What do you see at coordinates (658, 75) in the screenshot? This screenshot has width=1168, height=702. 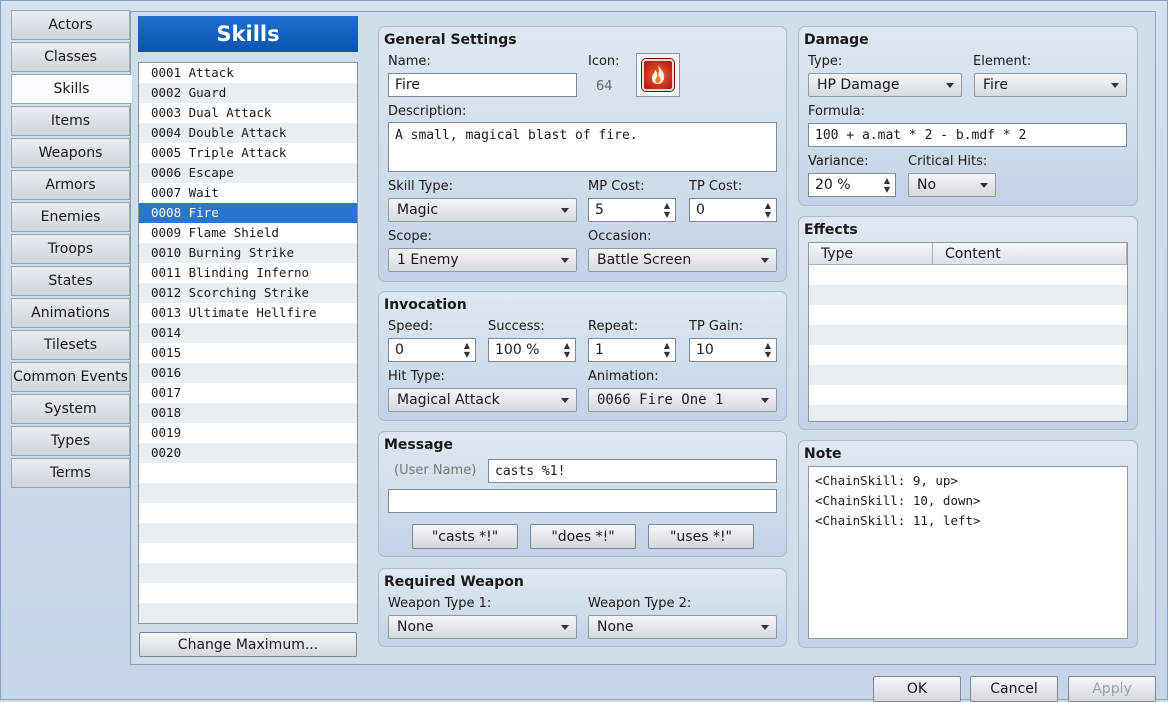 I see `icon-picker` at bounding box center [658, 75].